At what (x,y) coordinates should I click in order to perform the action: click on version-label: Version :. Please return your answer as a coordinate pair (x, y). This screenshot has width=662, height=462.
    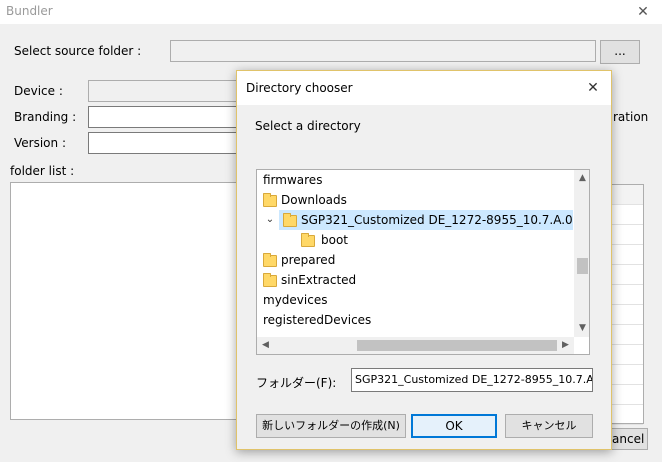
    Looking at the image, I should click on (40, 143).